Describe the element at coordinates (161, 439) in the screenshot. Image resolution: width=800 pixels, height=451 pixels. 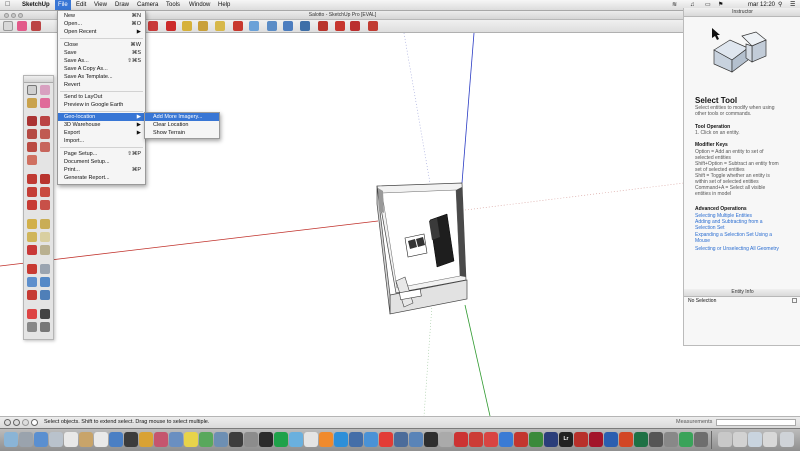
I see `itunes-icon` at that location.